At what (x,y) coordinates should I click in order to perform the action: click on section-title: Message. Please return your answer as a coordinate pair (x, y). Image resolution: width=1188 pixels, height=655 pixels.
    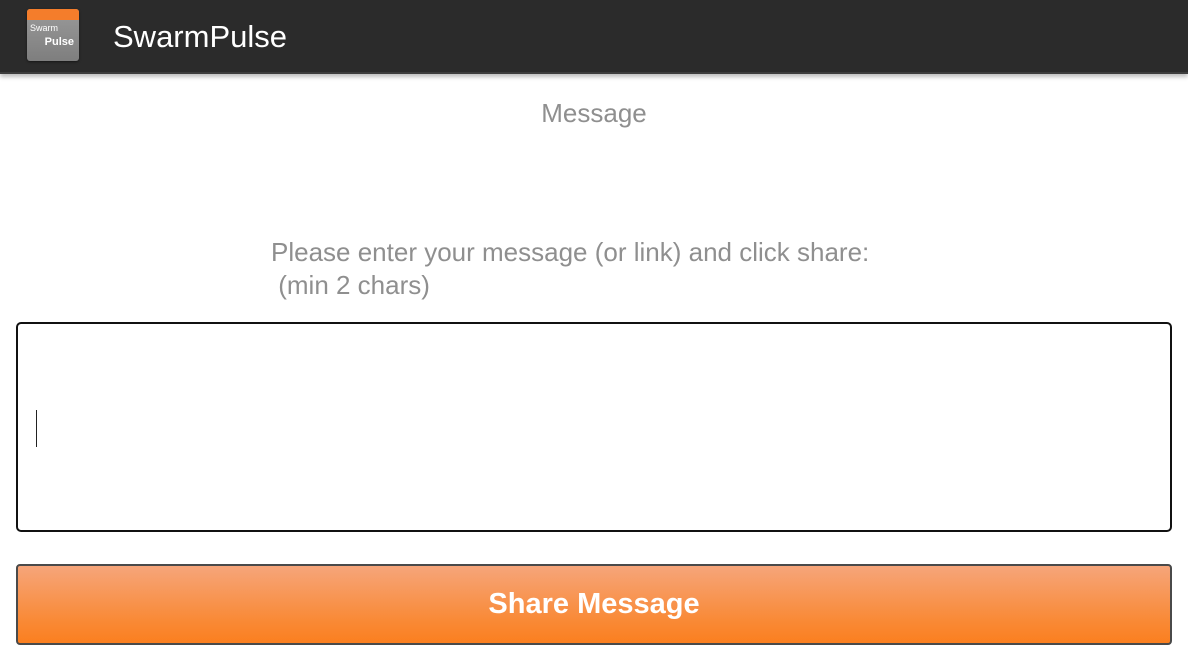
    Looking at the image, I should click on (594, 113).